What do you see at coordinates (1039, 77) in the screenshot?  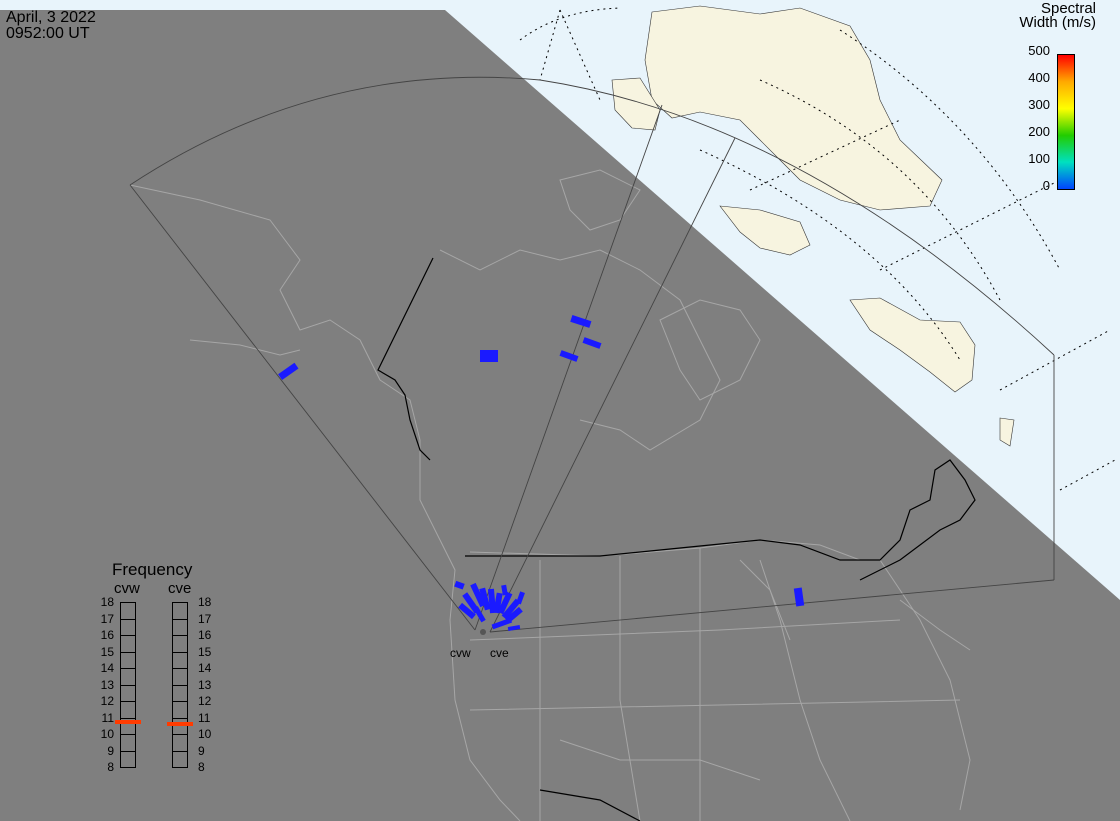 I see `legend-tick: 400` at bounding box center [1039, 77].